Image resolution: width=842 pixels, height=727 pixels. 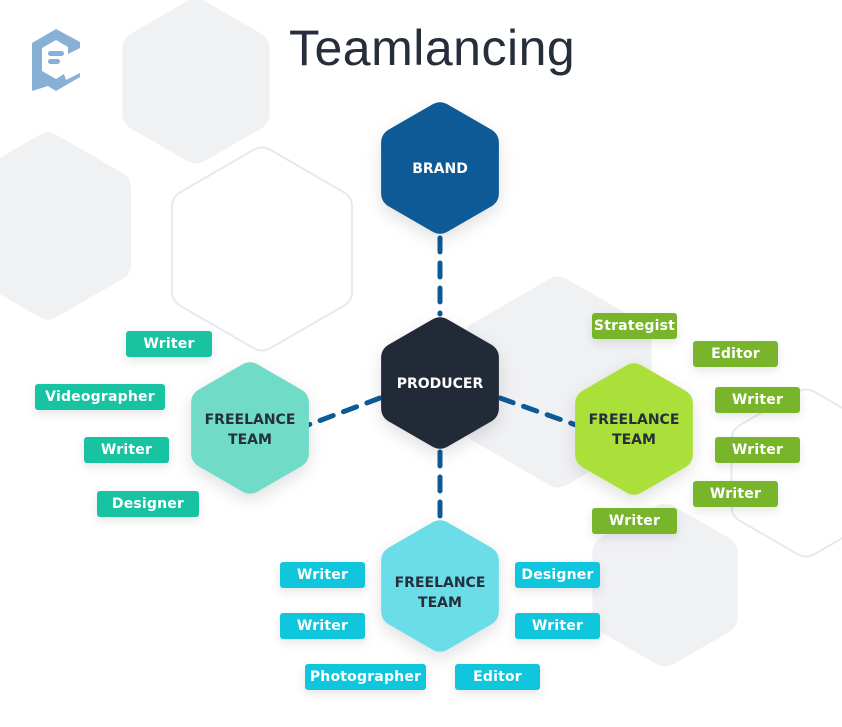 What do you see at coordinates (250, 440) in the screenshot?
I see `team-left-label-line2: TEAM` at bounding box center [250, 440].